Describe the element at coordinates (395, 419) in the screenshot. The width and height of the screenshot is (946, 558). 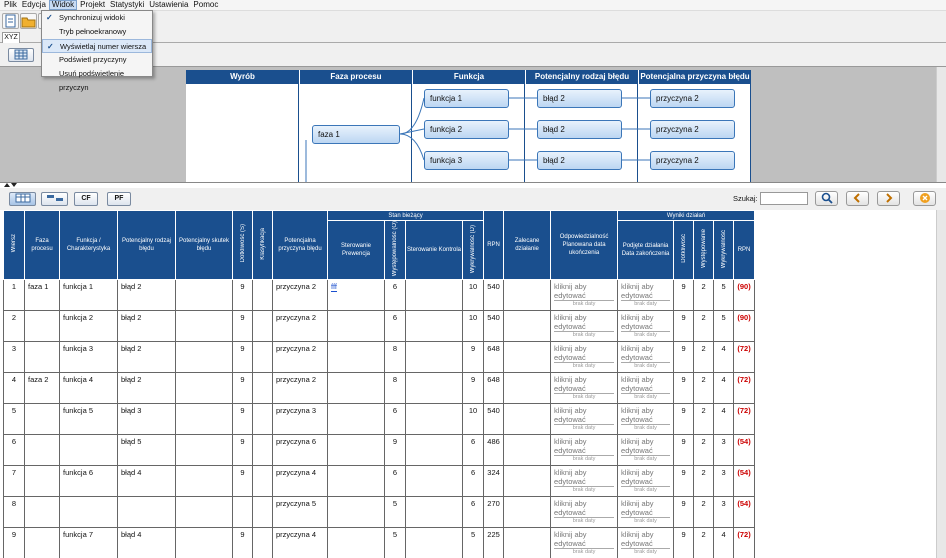
I see `cell-wystepowalnosc: 6` at that location.